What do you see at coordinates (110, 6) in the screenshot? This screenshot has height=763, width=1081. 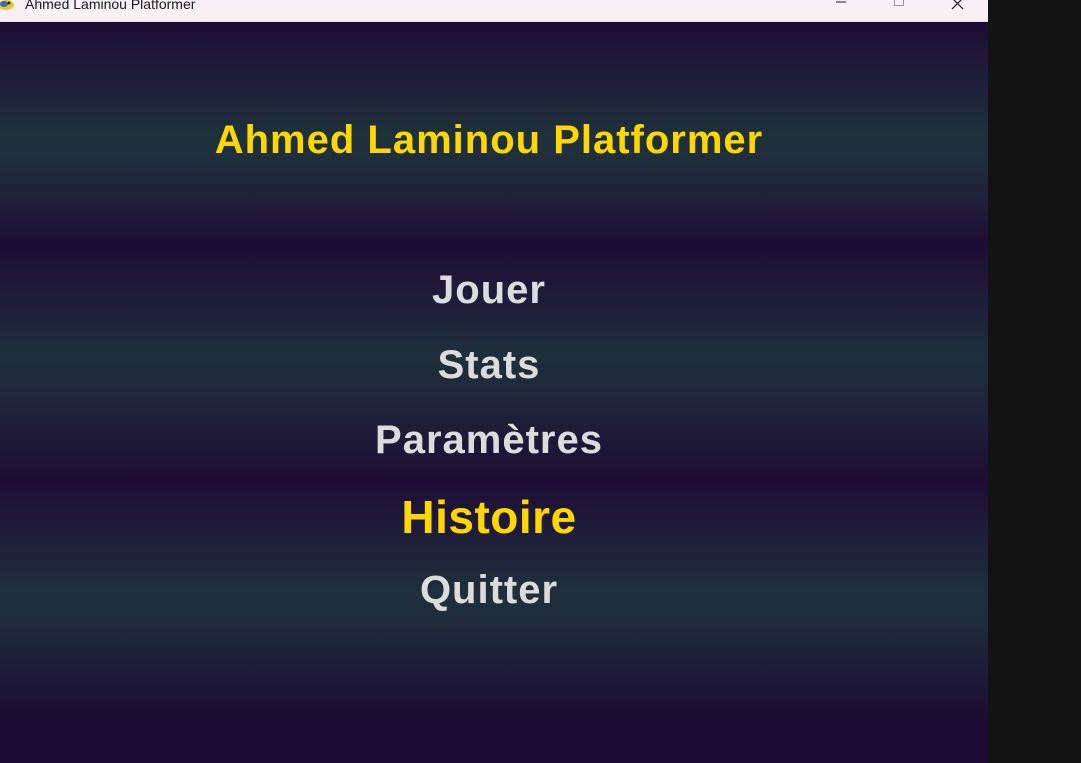 I see `window-title: Ahmed Laminou Platformer` at bounding box center [110, 6].